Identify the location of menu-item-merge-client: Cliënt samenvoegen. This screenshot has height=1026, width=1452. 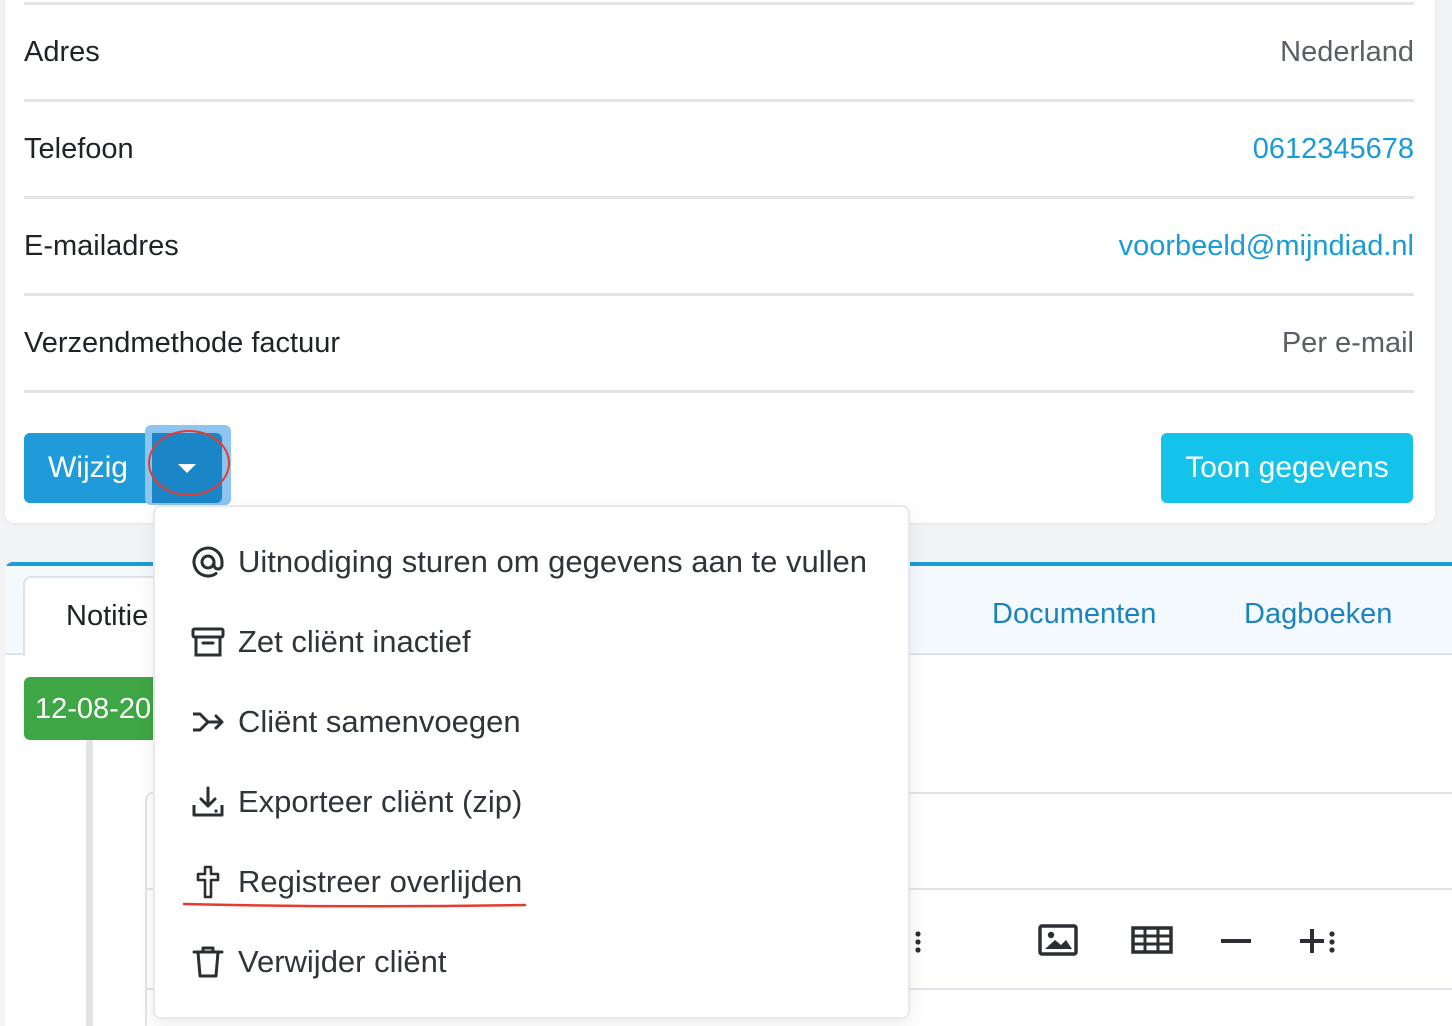
(540, 722).